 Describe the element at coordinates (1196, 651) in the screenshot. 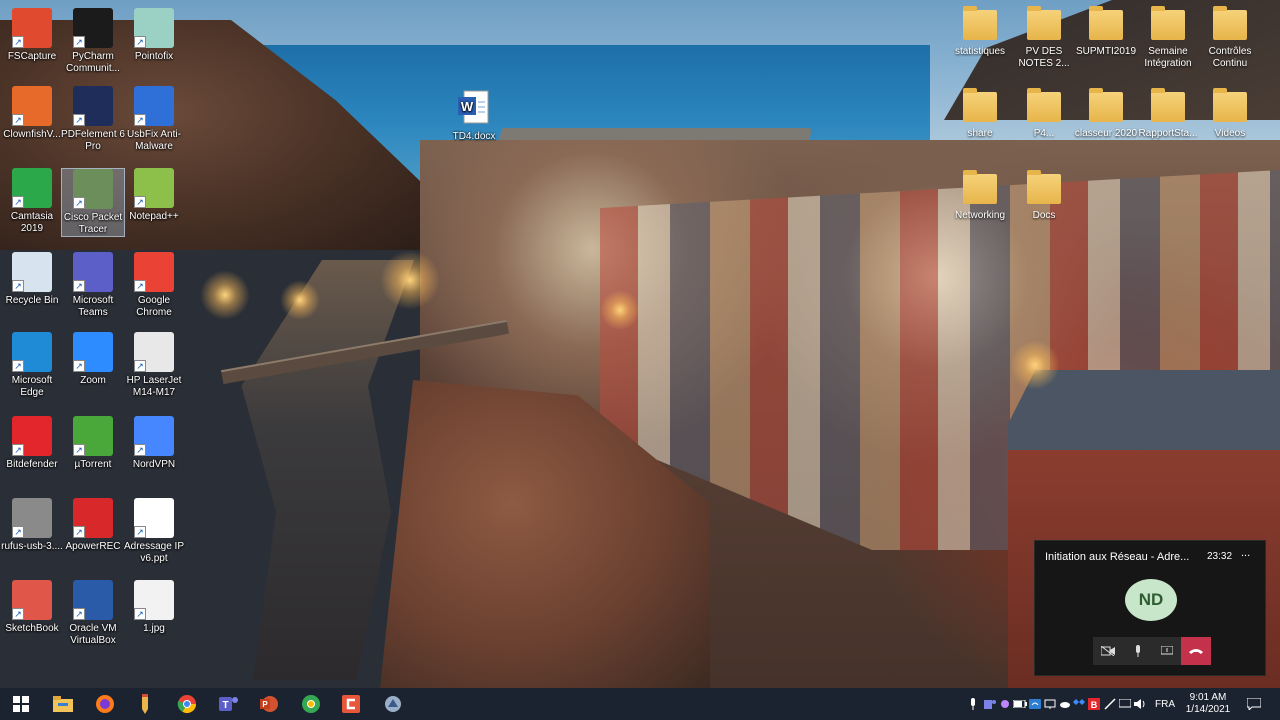

I see `hang-up-button` at that location.